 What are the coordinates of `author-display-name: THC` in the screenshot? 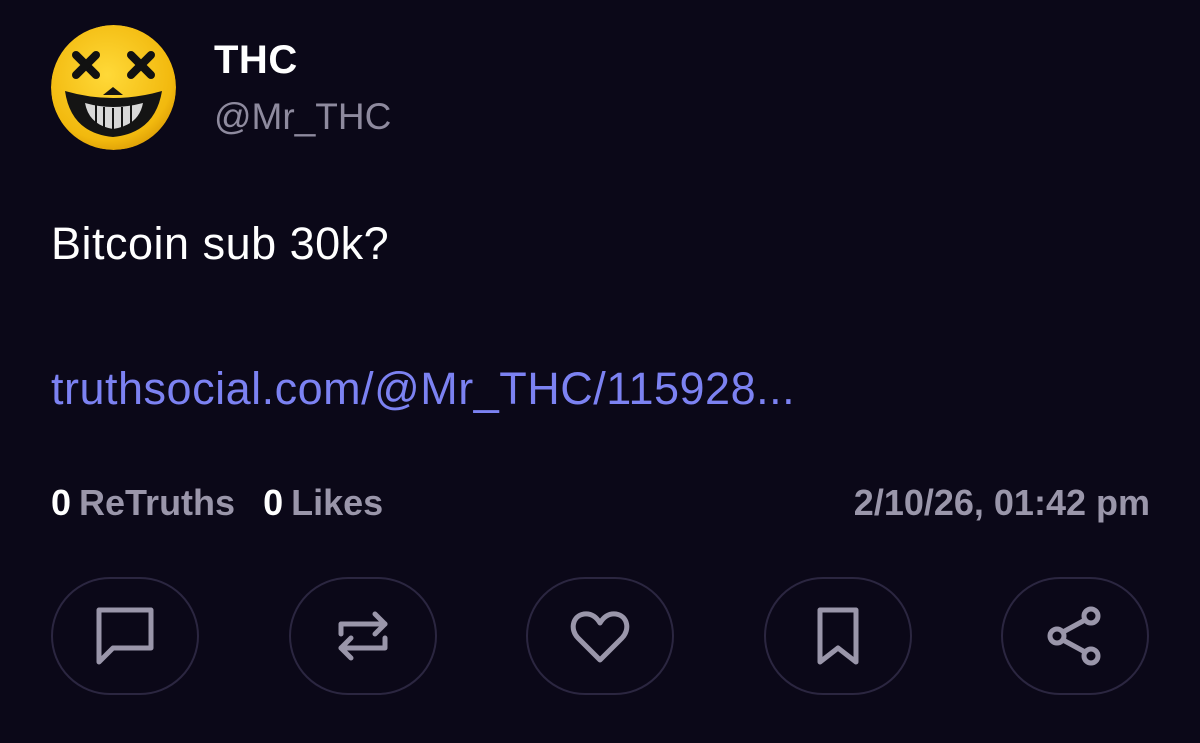 It's located at (256, 60).